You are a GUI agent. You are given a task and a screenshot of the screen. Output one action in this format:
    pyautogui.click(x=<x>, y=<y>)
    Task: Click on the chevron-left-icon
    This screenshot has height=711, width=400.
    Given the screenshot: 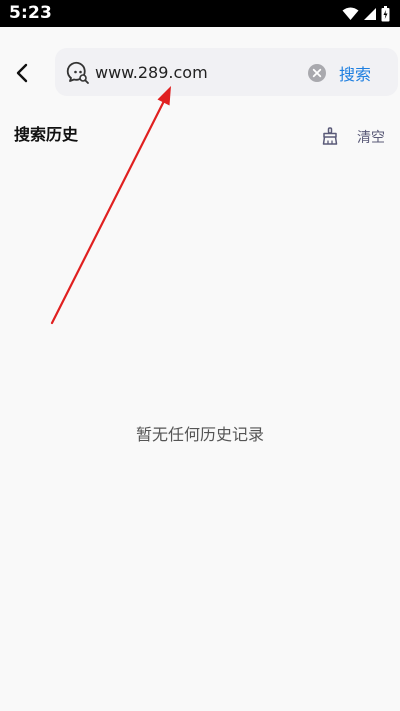 What is the action you would take?
    pyautogui.click(x=22, y=73)
    